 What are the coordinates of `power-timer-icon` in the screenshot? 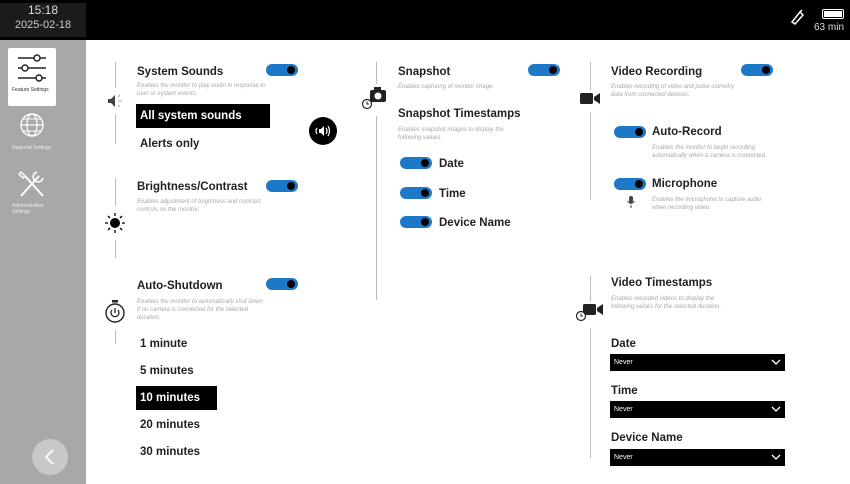 It's located at (115, 311).